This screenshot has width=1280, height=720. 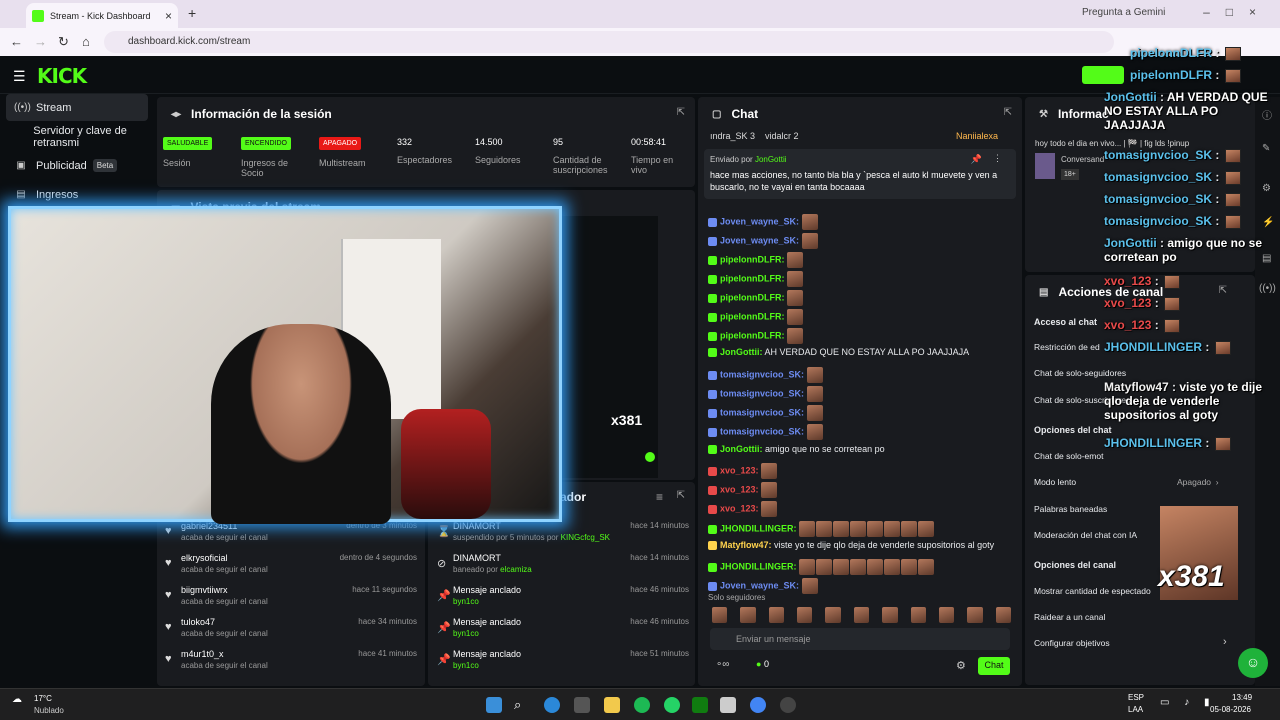 What do you see at coordinates (62, 76) in the screenshot?
I see `kick-logo: KICK` at bounding box center [62, 76].